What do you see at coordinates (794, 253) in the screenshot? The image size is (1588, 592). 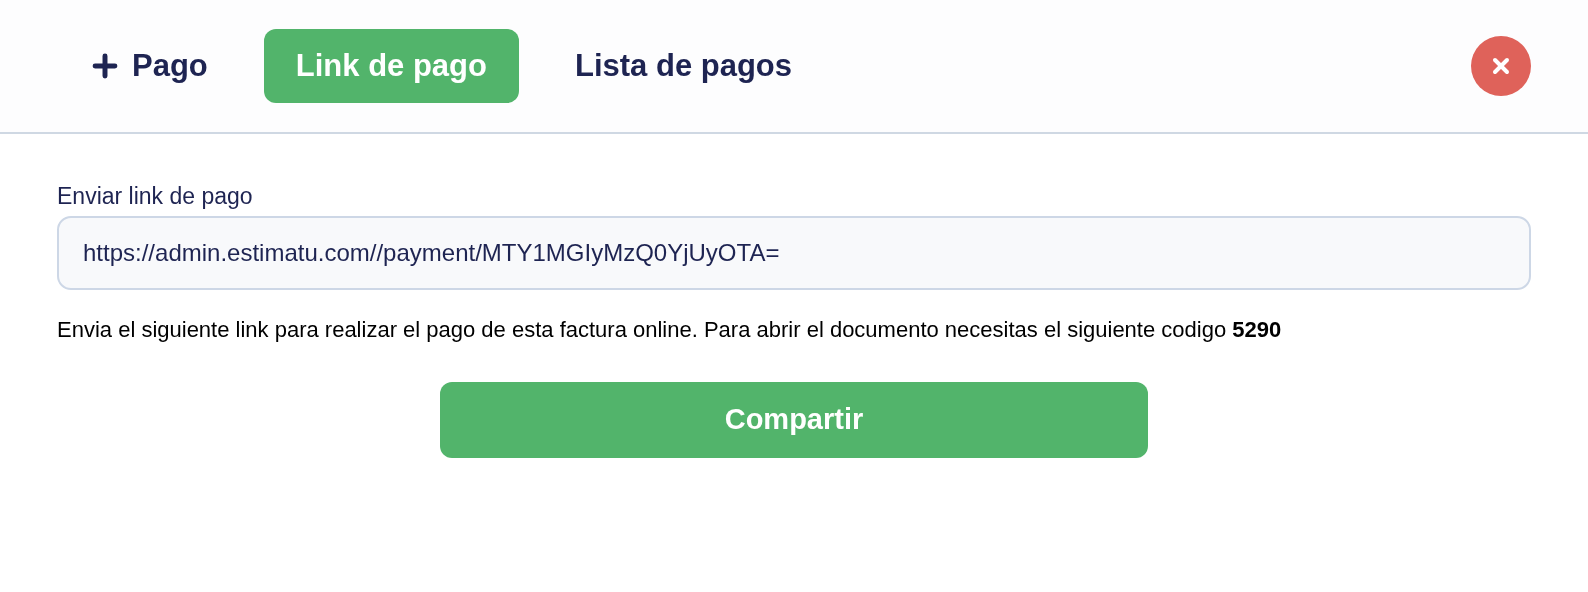 I see `link-field: https://admin.estimatu.com//payment/MTY1MGIyMzQ0YjUyOTA=` at bounding box center [794, 253].